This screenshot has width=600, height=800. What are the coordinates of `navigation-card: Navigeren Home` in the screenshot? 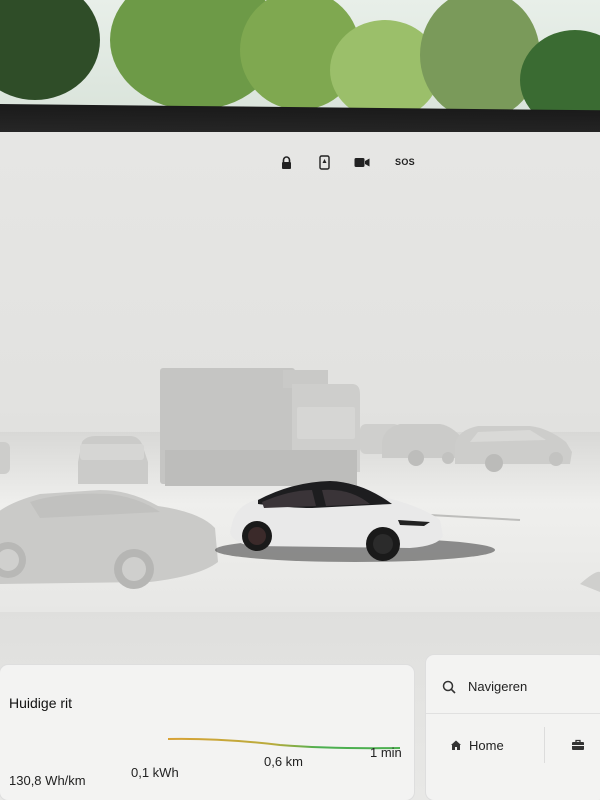 It's located at (513, 727).